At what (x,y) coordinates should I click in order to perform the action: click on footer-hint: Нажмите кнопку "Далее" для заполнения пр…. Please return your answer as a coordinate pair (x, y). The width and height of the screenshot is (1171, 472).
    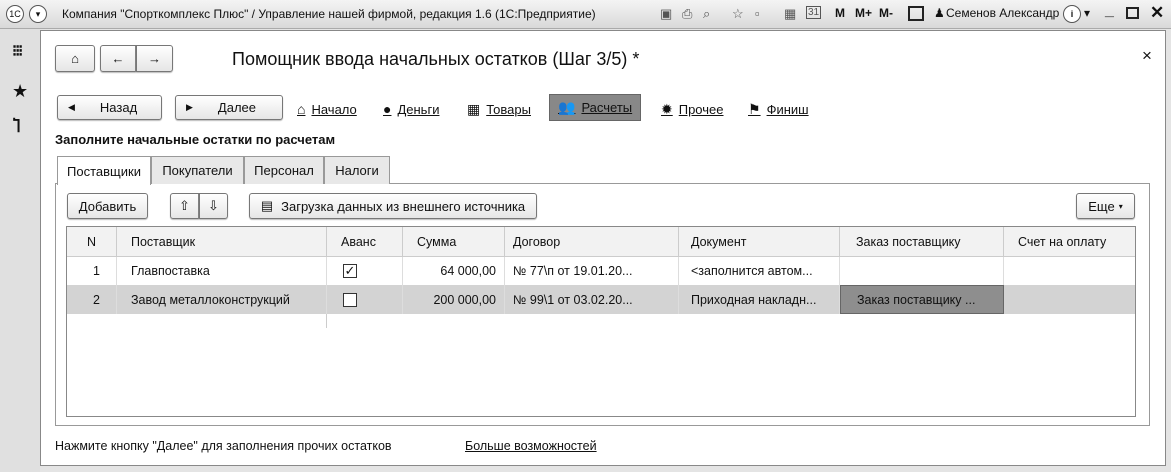
    Looking at the image, I should click on (223, 446).